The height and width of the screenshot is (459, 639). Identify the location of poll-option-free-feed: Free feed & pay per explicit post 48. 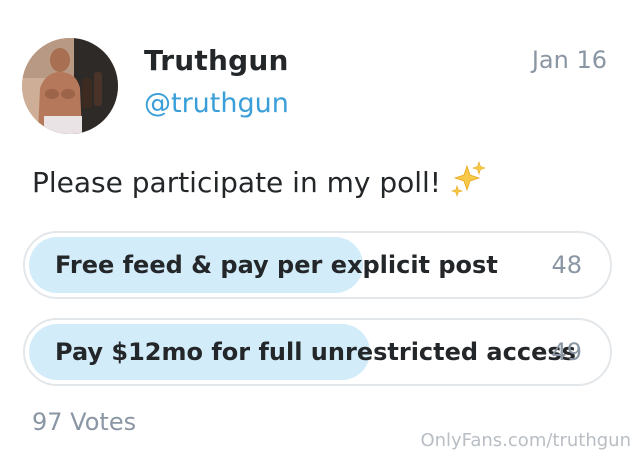
(317, 265).